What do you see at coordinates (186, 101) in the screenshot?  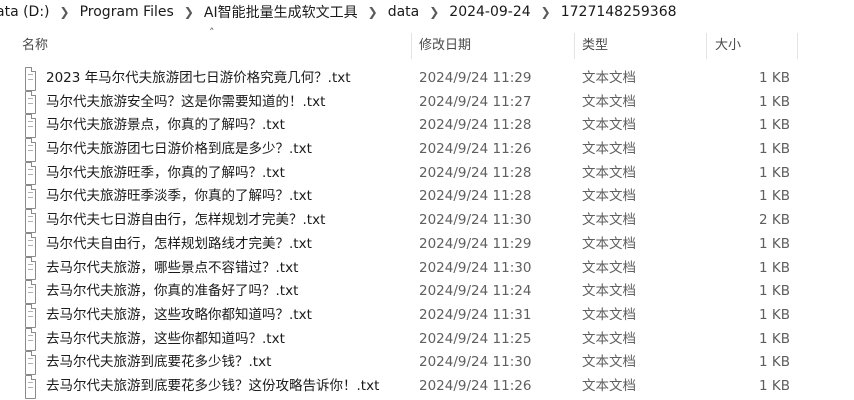 I see `file-name: 马尔代夫旅游安全吗？这是你需要知道的！.txt` at bounding box center [186, 101].